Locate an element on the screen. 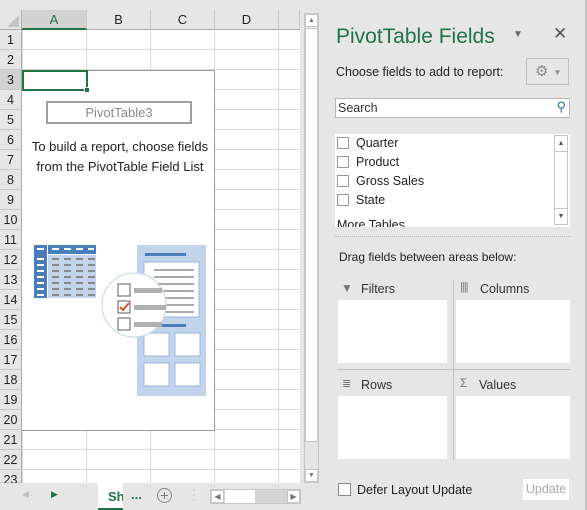  active-cell-a3 is located at coordinates (55, 80).